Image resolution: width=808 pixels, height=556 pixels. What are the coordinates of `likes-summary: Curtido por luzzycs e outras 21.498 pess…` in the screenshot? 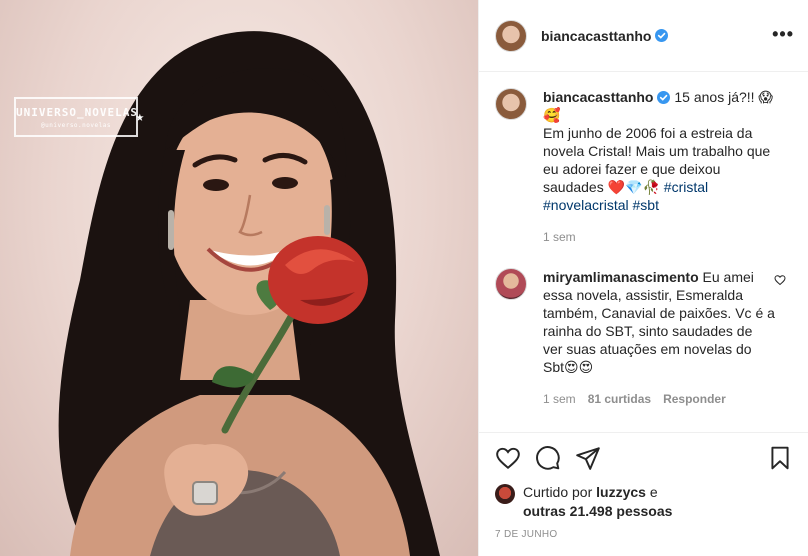 It's located at (644, 502).